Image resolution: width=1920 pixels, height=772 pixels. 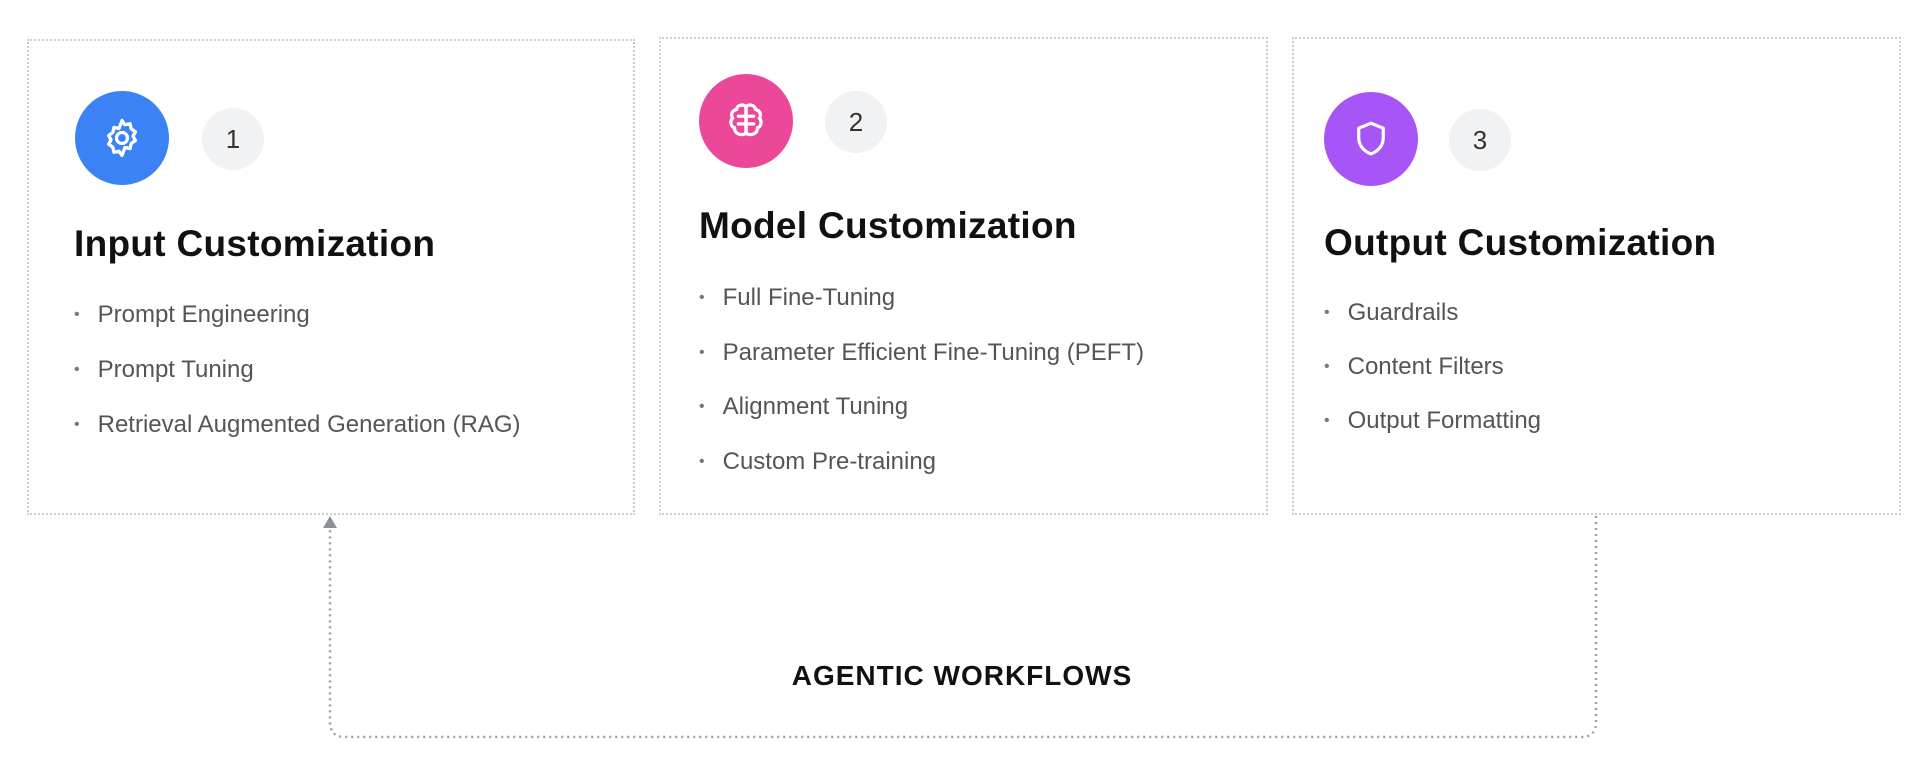 What do you see at coordinates (817, 462) in the screenshot?
I see `list-item: Custom Pre-training` at bounding box center [817, 462].